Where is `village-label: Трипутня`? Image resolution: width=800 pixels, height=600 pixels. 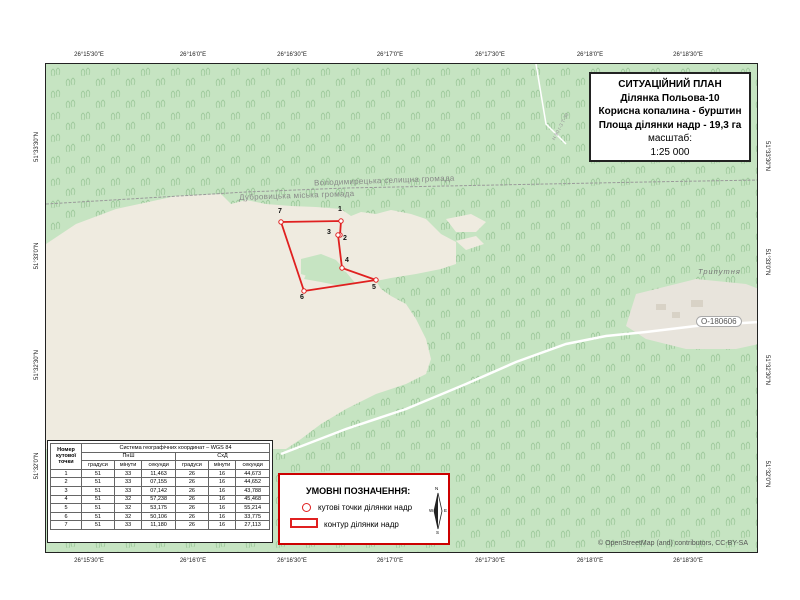
village-label: Трипутня is located at coordinates (719, 271).